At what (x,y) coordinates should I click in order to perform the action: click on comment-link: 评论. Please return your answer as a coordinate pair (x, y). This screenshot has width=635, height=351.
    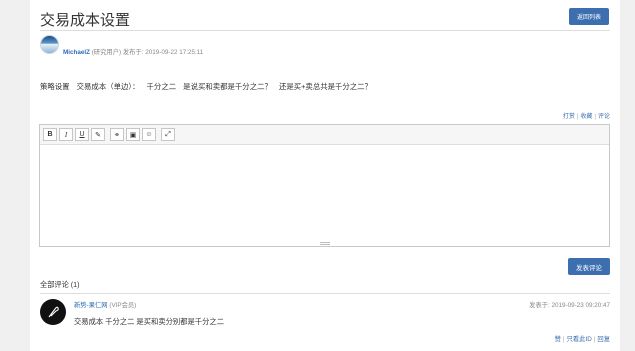
    Looking at the image, I should click on (604, 117).